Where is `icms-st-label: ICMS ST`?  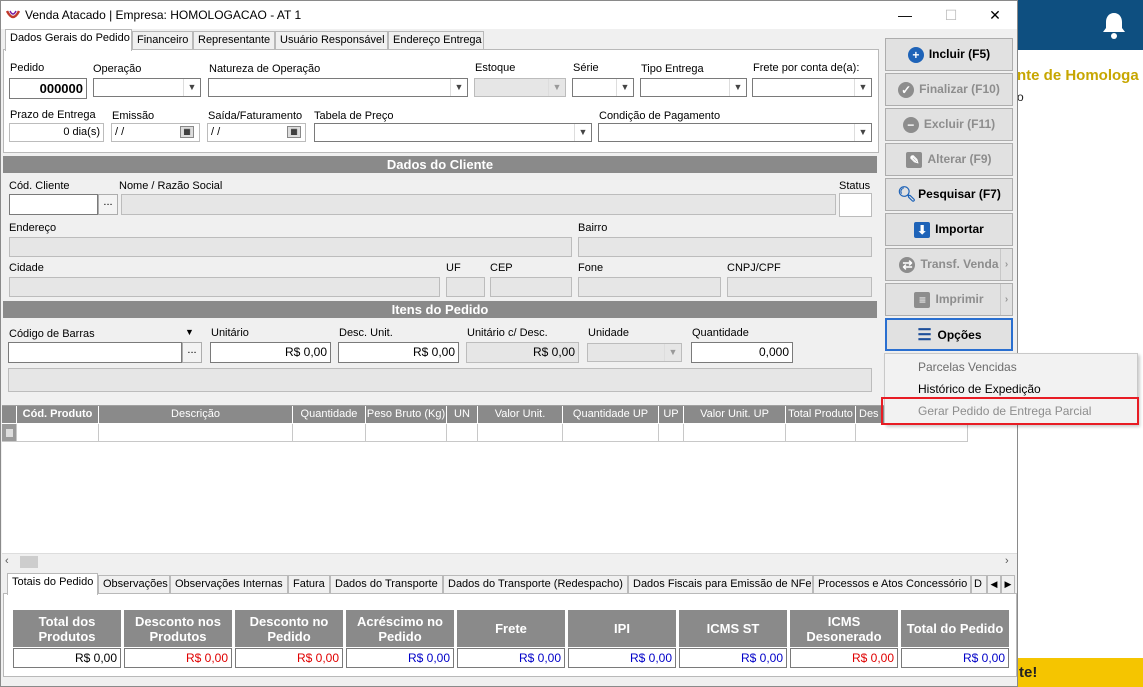
icms-st-label: ICMS ST is located at coordinates (733, 628).